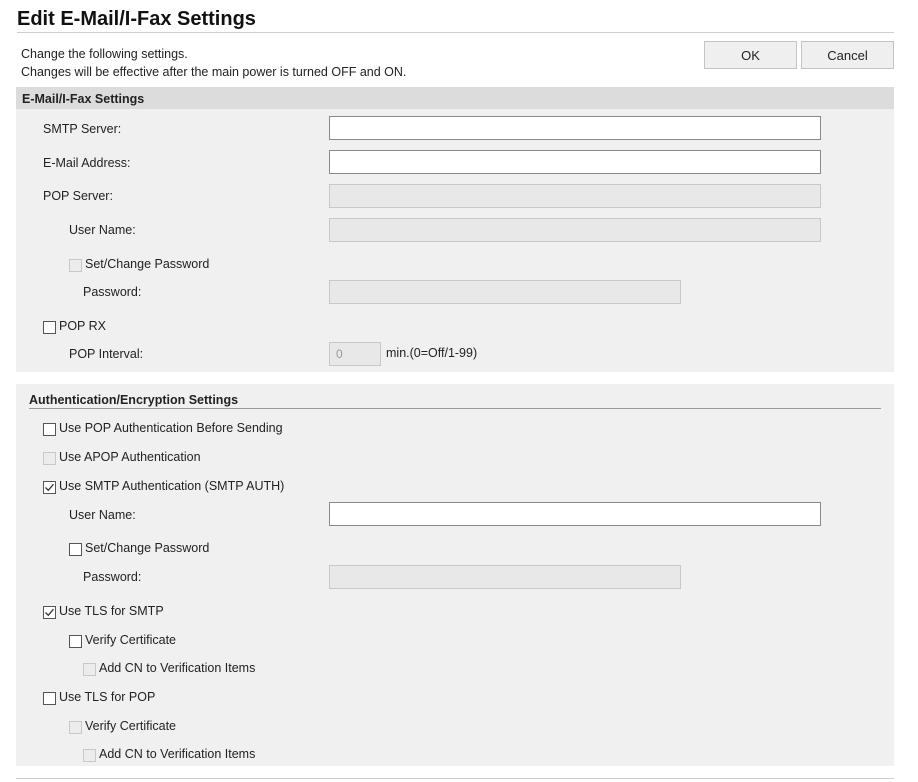 This screenshot has height=782, width=918. I want to click on smtp-auth-checkbox, so click(49, 487).